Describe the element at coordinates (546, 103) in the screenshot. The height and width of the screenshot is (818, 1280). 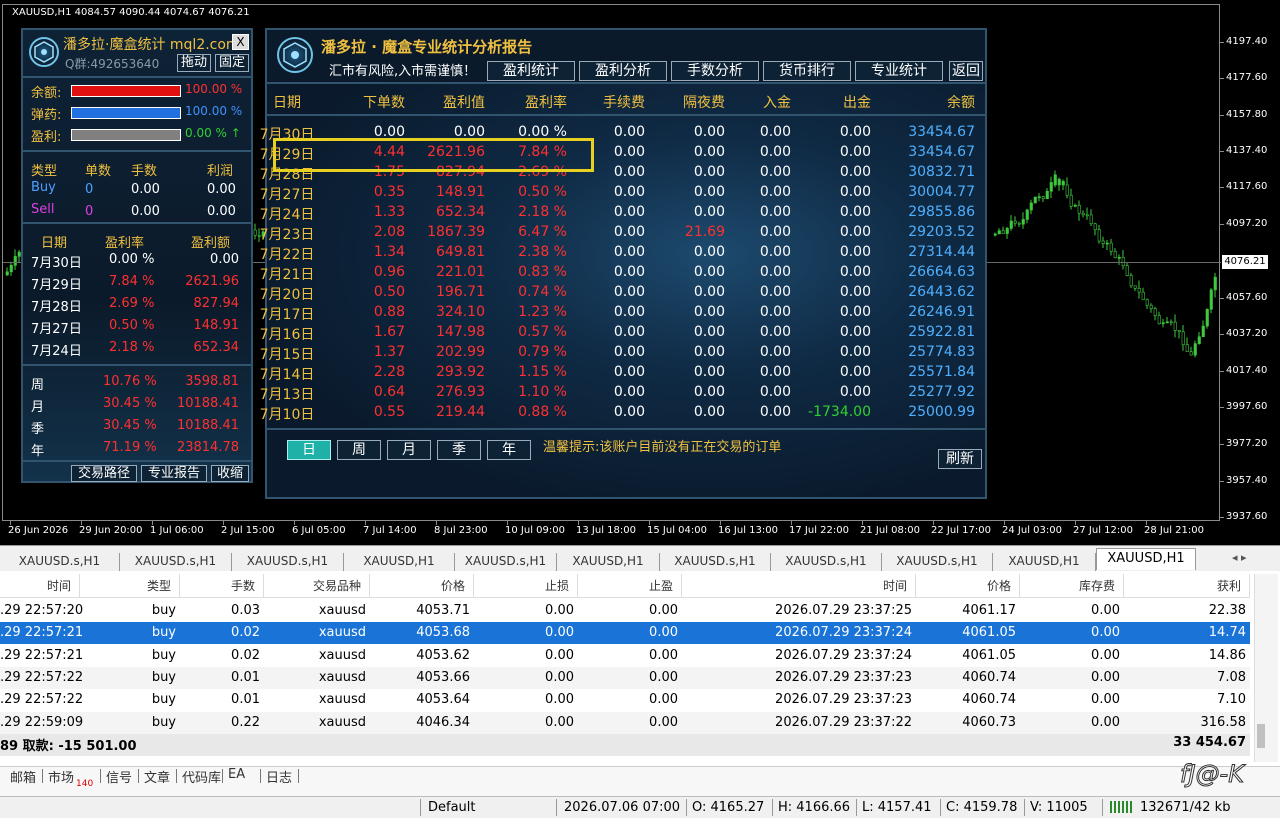
I see `report-column-header: 盈利率` at that location.